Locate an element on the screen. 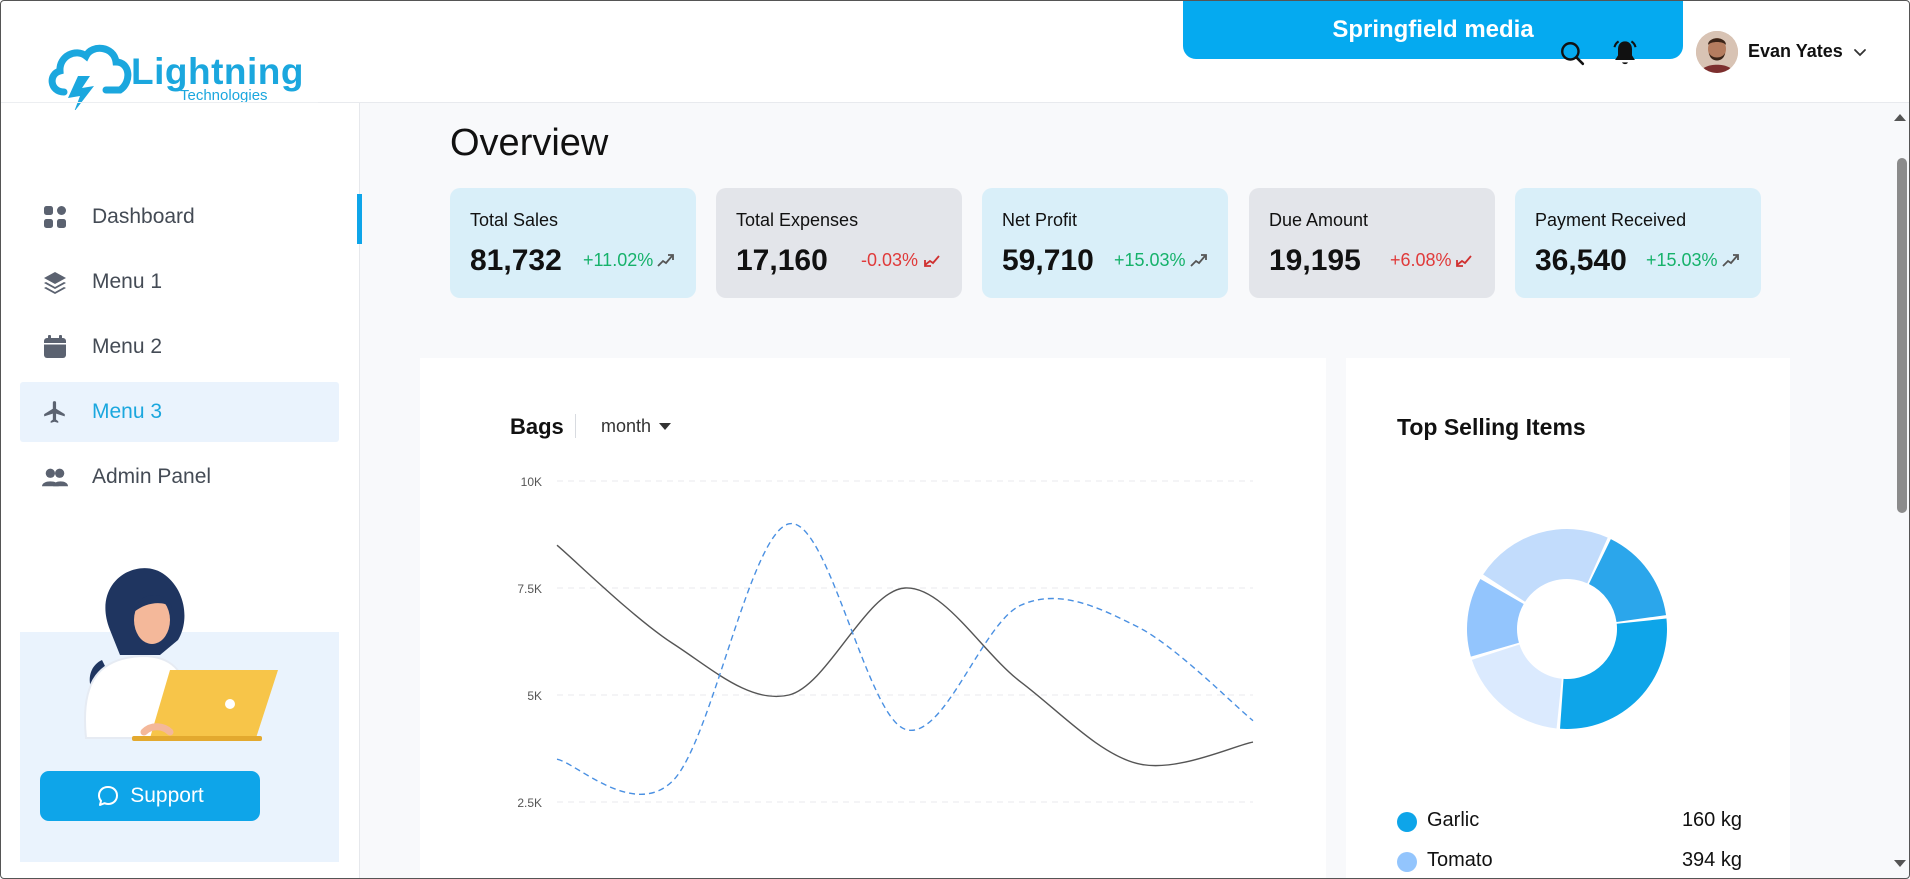 Image resolution: width=1910 pixels, height=879 pixels. chevron-down-icon is located at coordinates (1860, 52).